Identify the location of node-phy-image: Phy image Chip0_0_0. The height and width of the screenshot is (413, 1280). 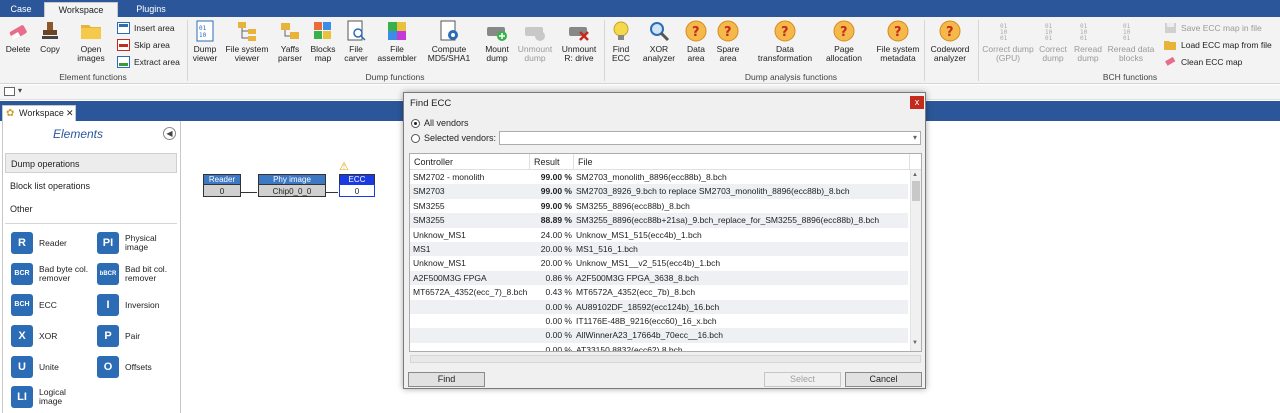
(292, 185).